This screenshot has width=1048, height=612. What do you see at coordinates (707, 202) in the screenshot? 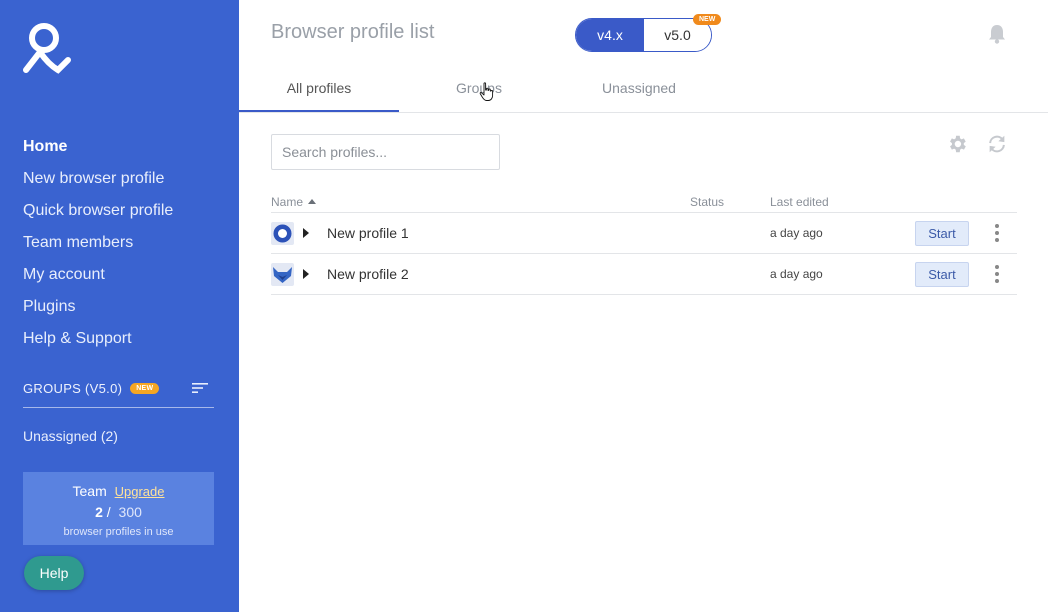
I see `column-header-status: Status` at bounding box center [707, 202].